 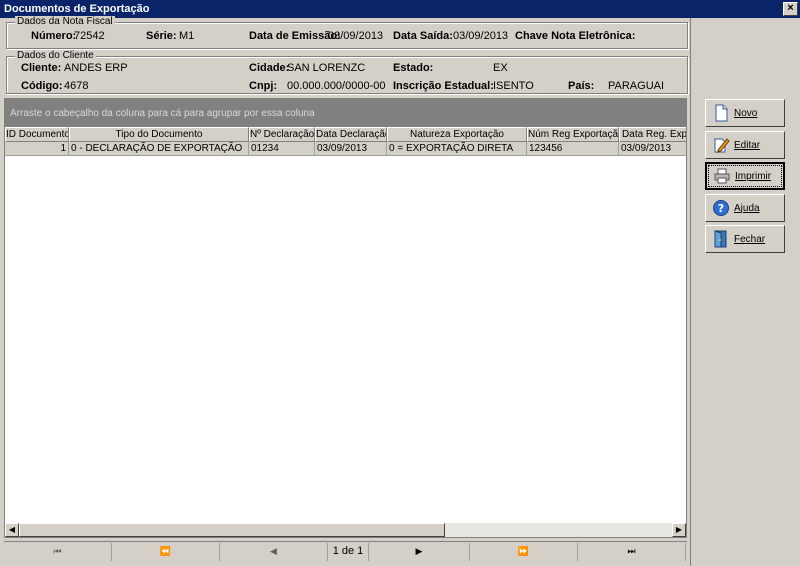 What do you see at coordinates (721, 145) in the screenshot?
I see `edit-pencil-icon` at bounding box center [721, 145].